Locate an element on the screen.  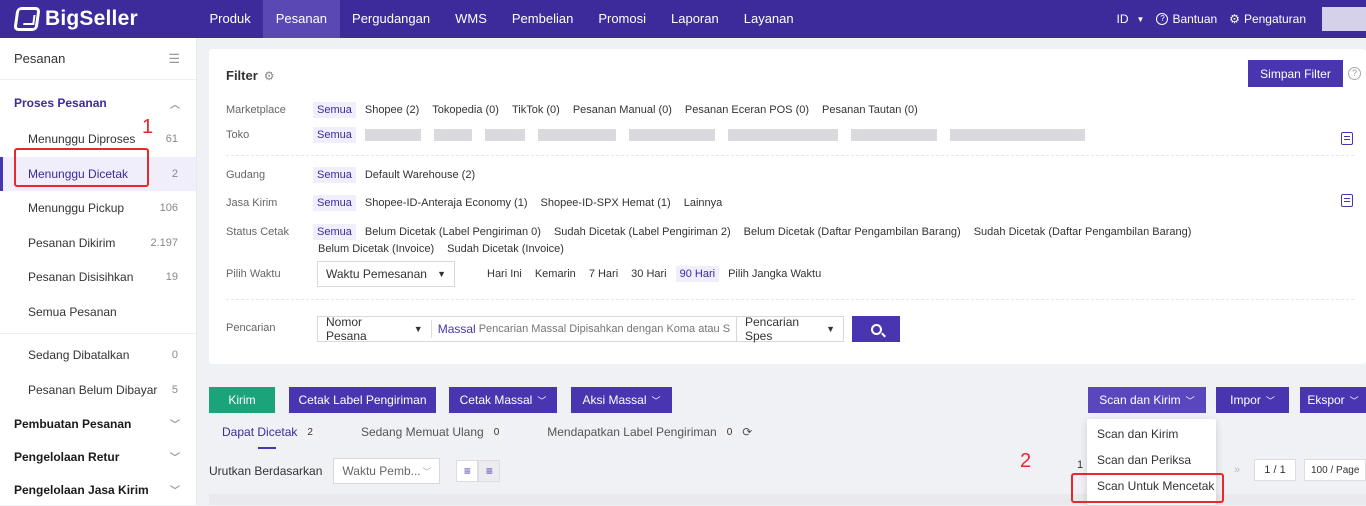
mass-search-toggle: Massal is located at coordinates (457, 329).